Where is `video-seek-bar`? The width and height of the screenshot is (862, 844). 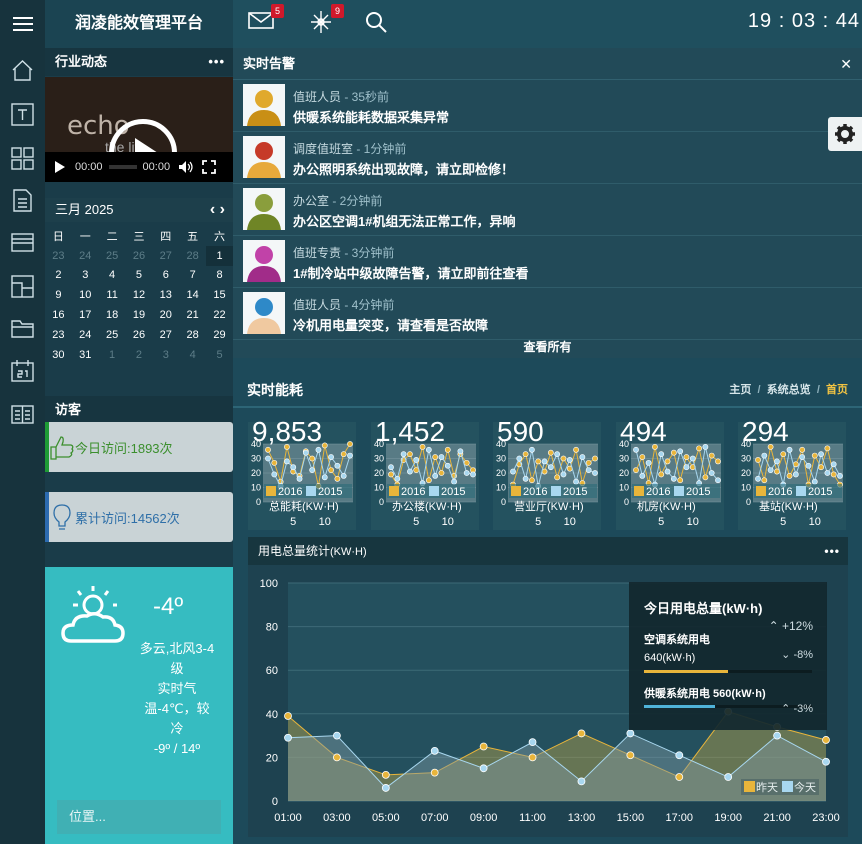 video-seek-bar is located at coordinates (122, 167).